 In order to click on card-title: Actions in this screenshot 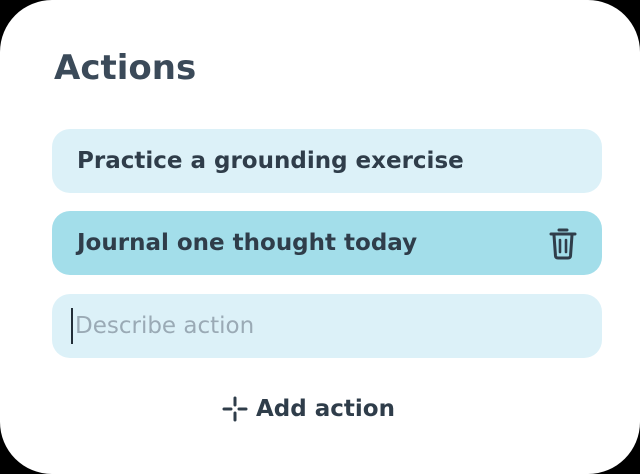, I will do `click(125, 68)`.